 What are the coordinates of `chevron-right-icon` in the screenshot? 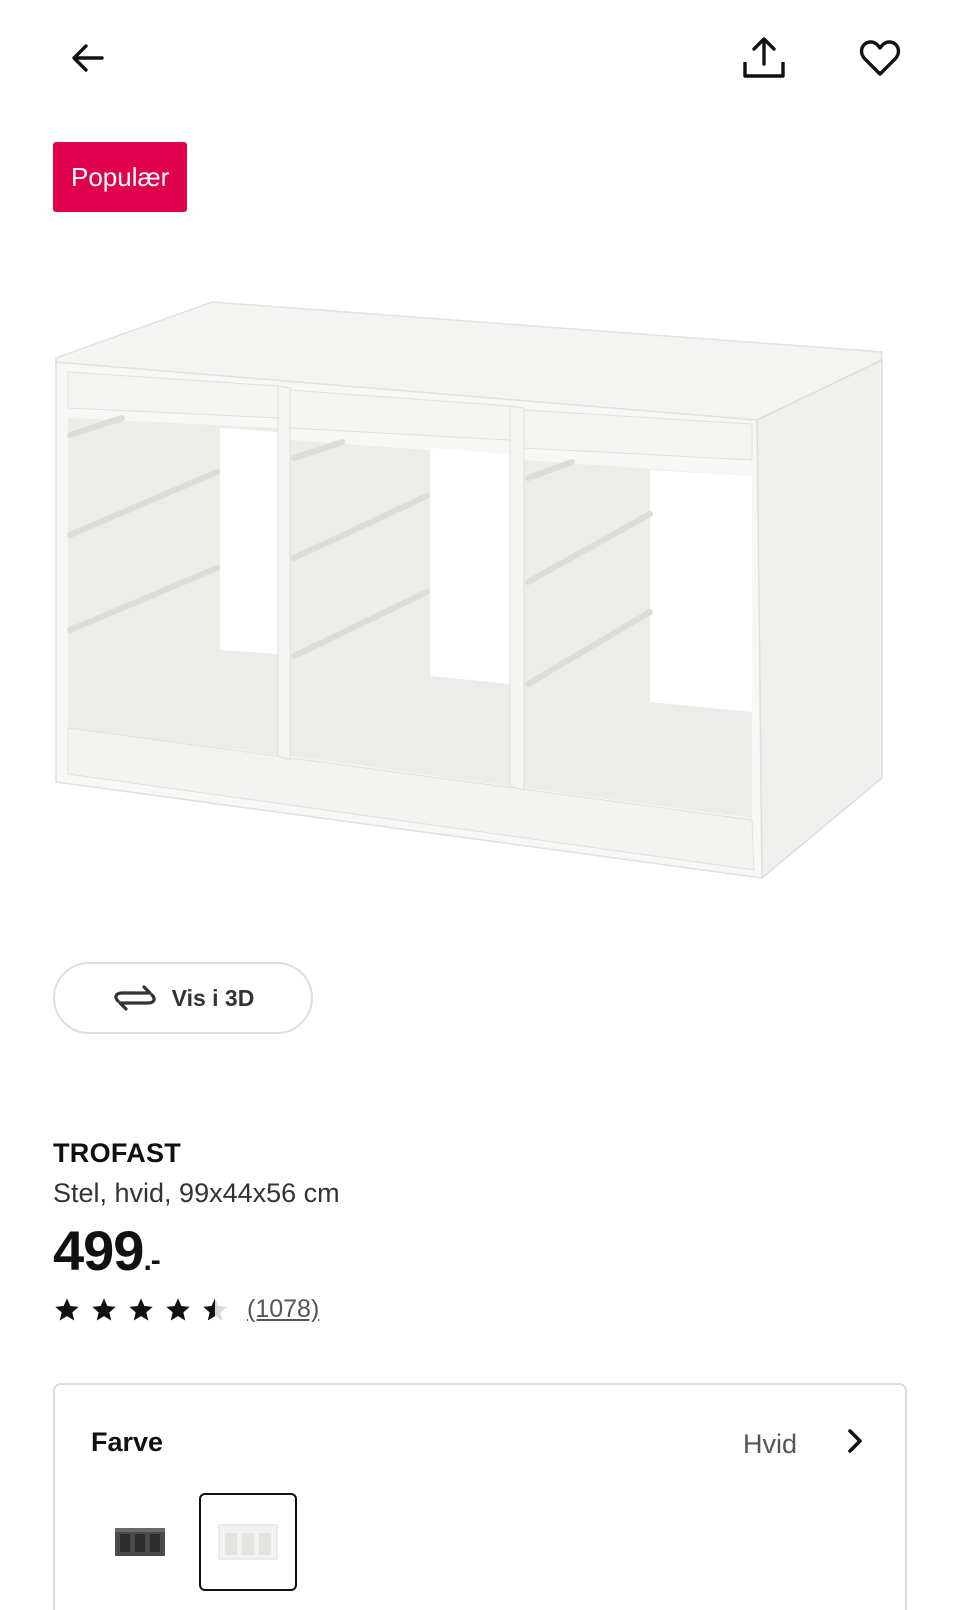 It's located at (855, 1441).